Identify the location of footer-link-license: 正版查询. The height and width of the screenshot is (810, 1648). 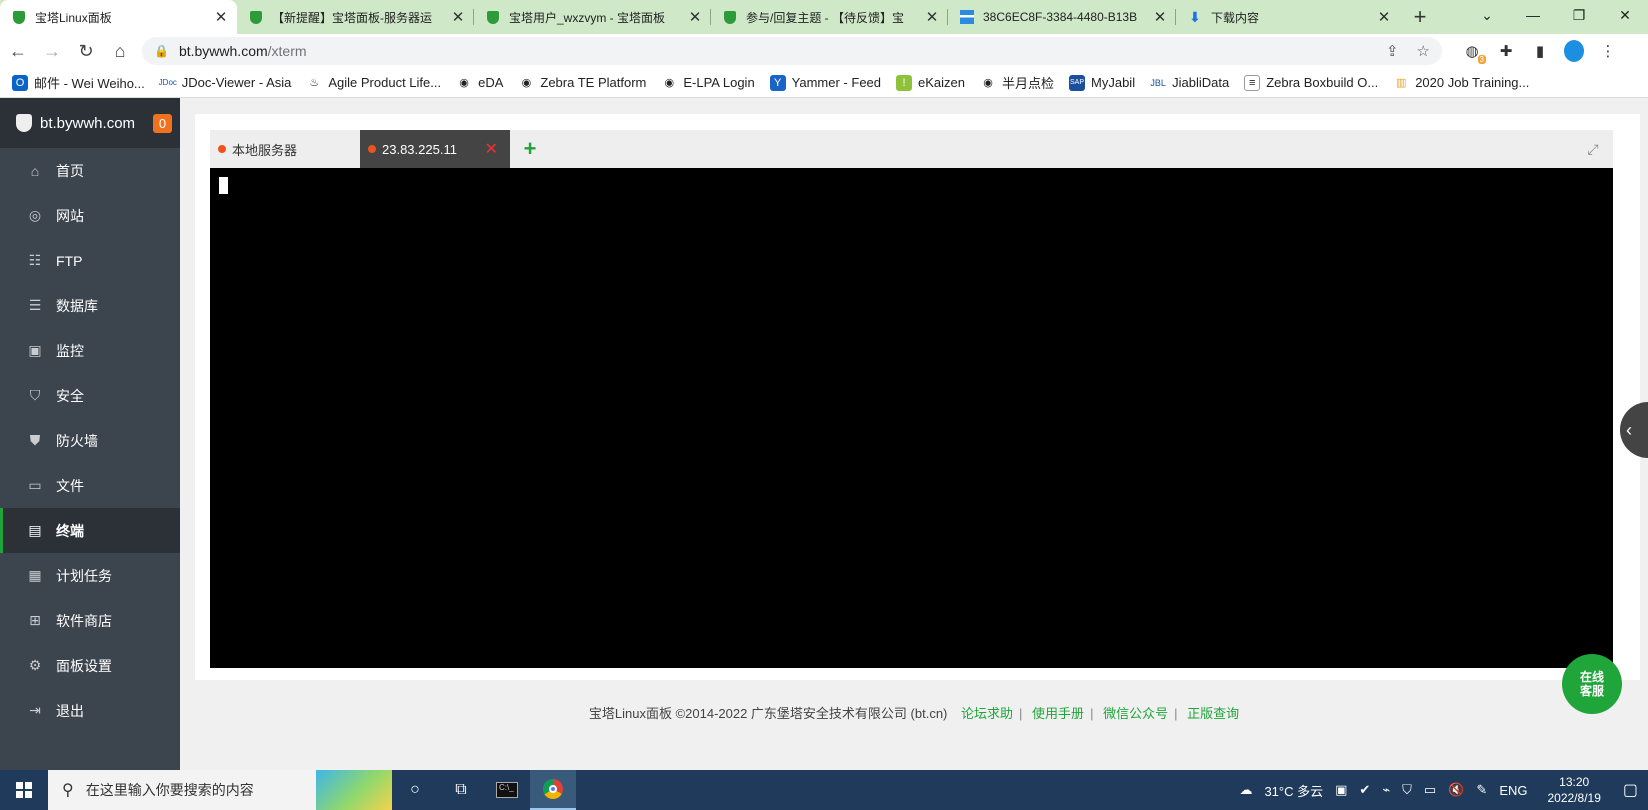
(1213, 713).